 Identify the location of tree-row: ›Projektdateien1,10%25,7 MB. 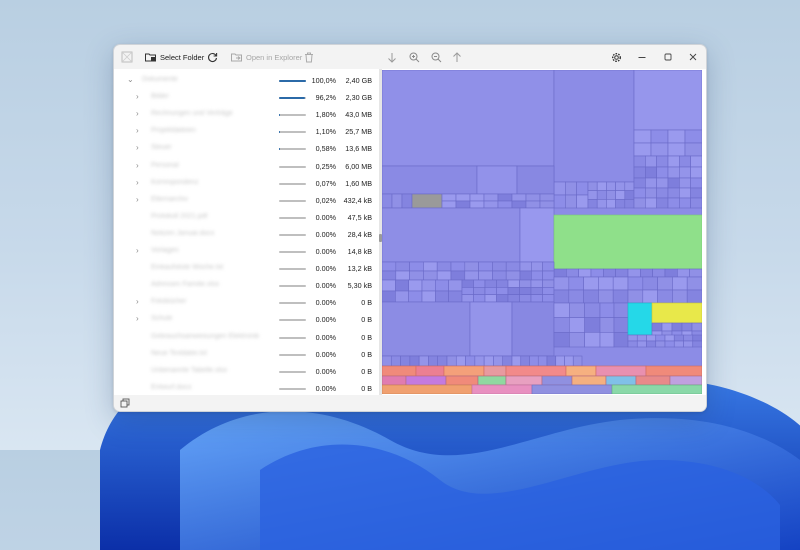
(246, 131).